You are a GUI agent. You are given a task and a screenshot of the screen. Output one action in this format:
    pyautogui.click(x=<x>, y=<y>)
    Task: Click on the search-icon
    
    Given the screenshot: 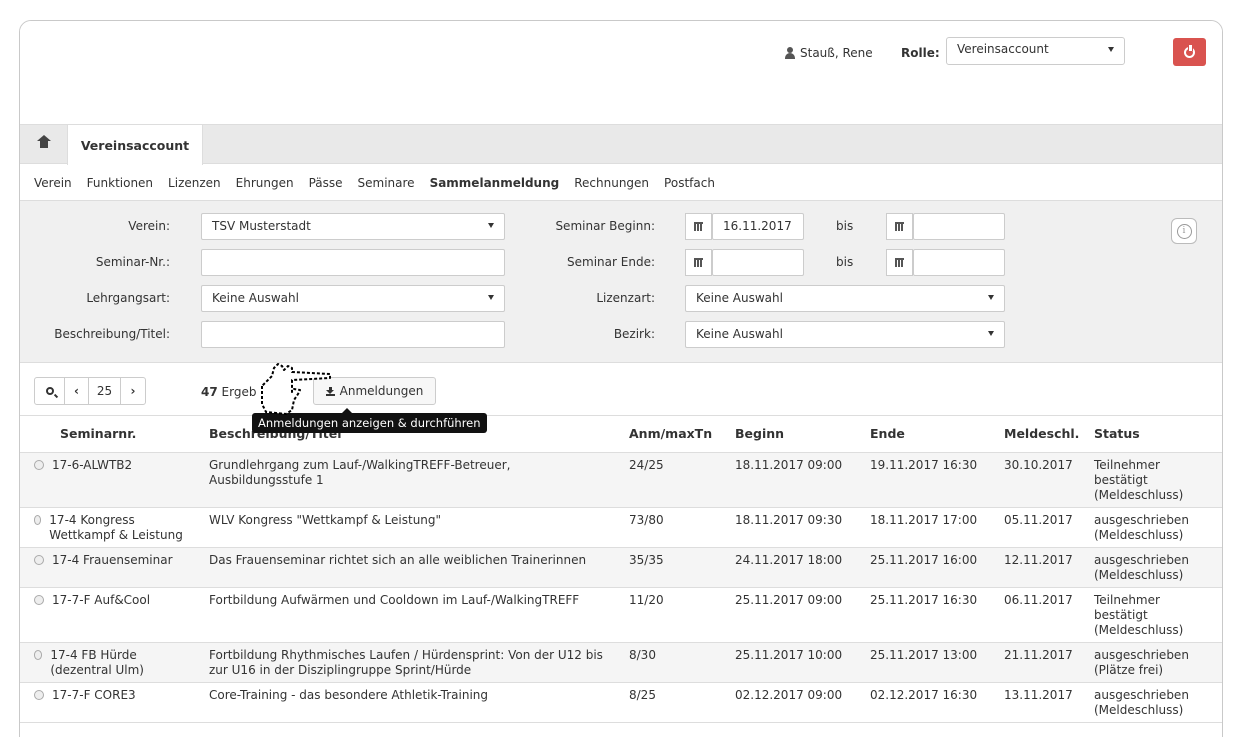 What is the action you would take?
    pyautogui.click(x=49, y=391)
    